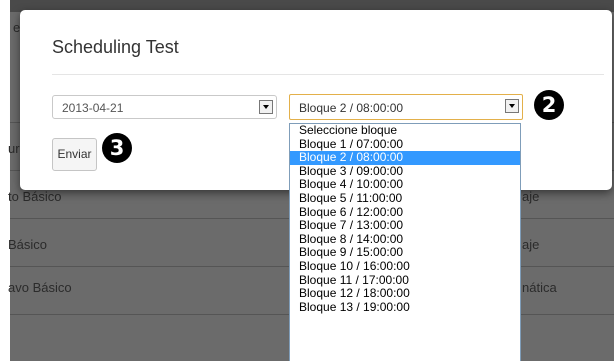  What do you see at coordinates (405, 185) in the screenshot?
I see `dropdown-option: Bloque 4 / 10:00:00` at bounding box center [405, 185].